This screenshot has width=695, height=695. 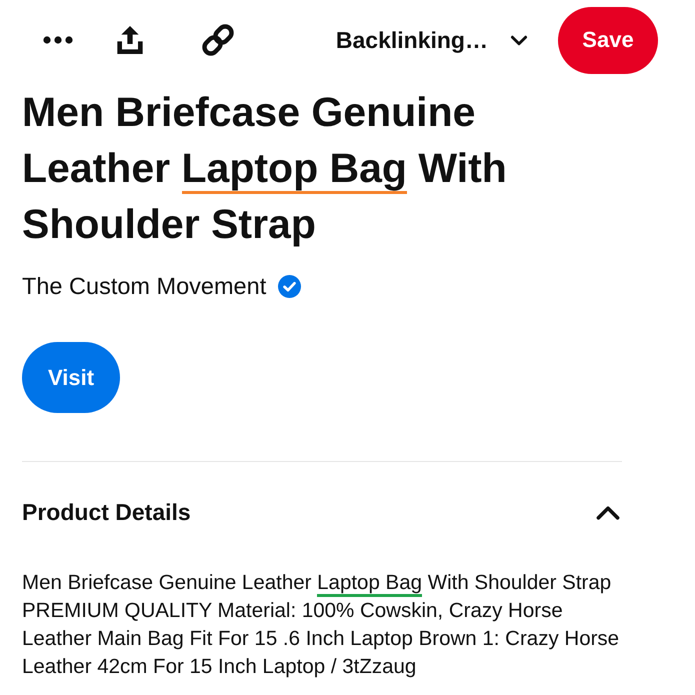 What do you see at coordinates (321, 625) in the screenshot?
I see `product-description: Men Briefcase Genuine Leather Laptop Bag With Shoulder Strap PREMIUM QUALITY Material: 100% Cowskin, Crazy Horse Leather Main Bag Fit For 15 .6 Inch Laptop Brown 1: Crazy Horse Leather 42cm For 15 Inch Laptop / 3tZzaug` at bounding box center [321, 625].